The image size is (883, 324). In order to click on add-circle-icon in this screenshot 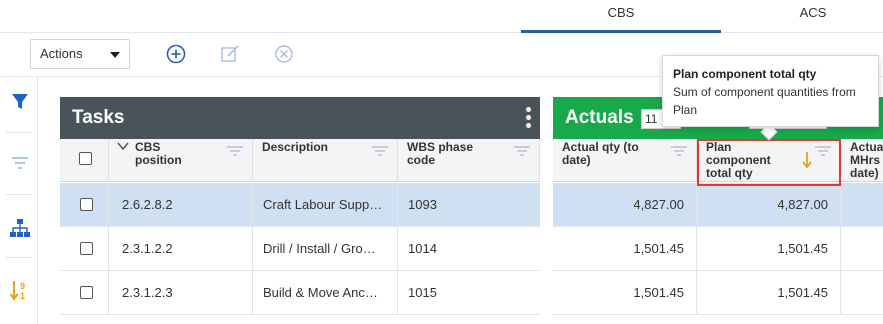, I will do `click(176, 54)`.